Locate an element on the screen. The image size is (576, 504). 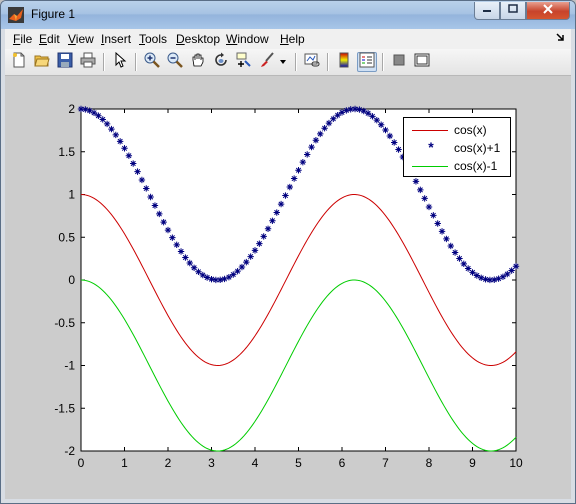
x-tick-label: 9 is located at coordinates (472, 463).